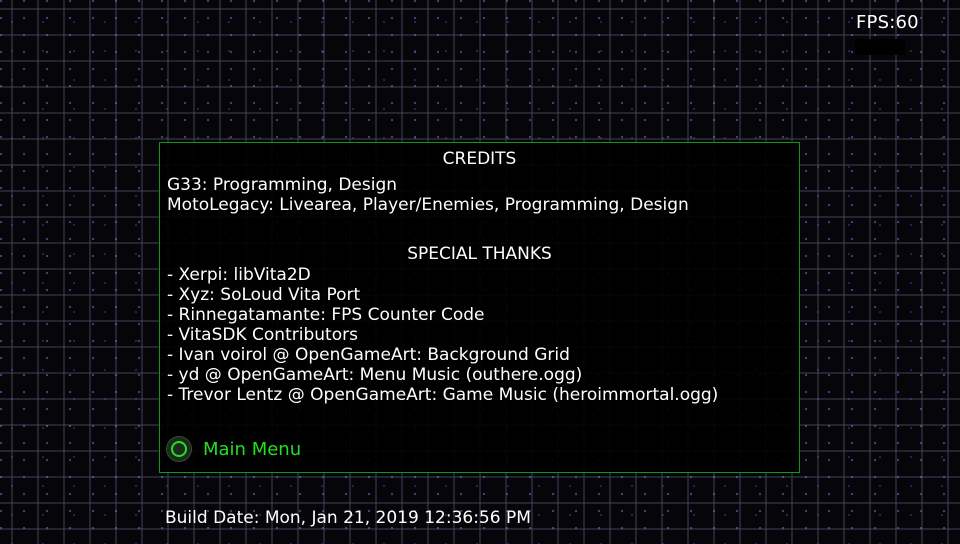 This screenshot has width=960, height=544. I want to click on main-menu-button: Main Menu, so click(234, 449).